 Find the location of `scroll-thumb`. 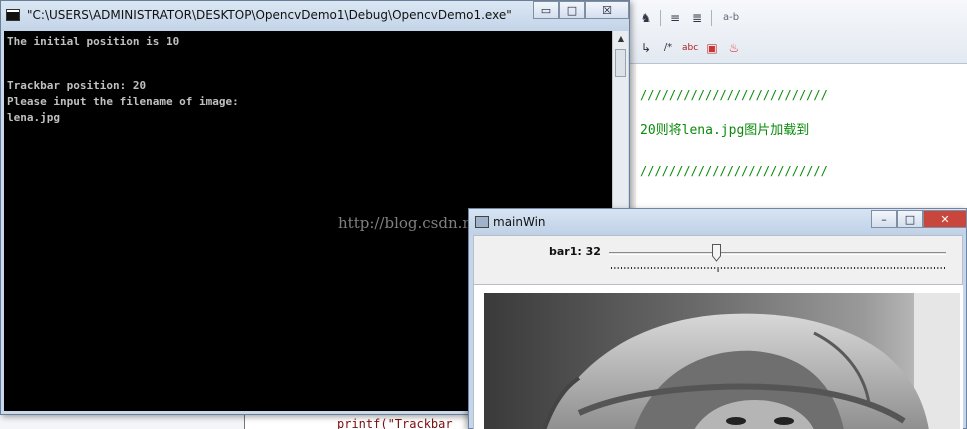

scroll-thumb is located at coordinates (620, 63).